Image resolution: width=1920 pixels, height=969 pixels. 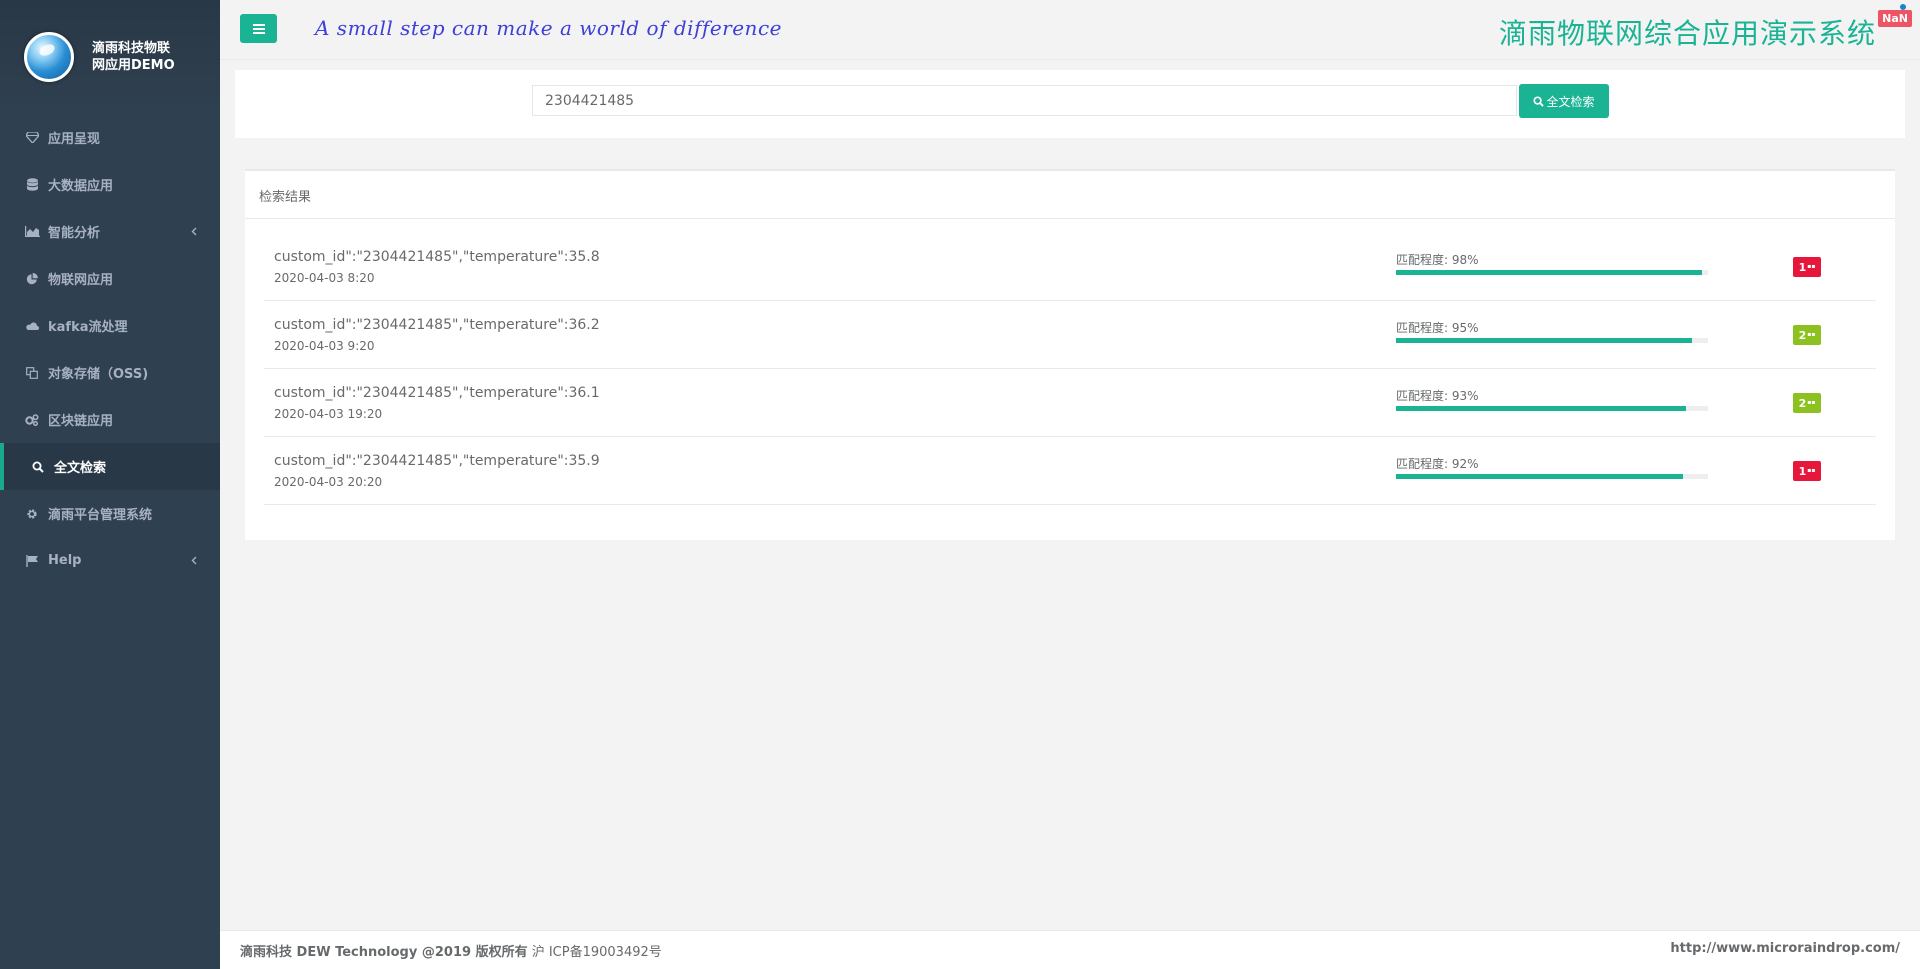 What do you see at coordinates (100, 515) in the screenshot?
I see `sidebar-item-label: 滴雨平台管理系统` at bounding box center [100, 515].